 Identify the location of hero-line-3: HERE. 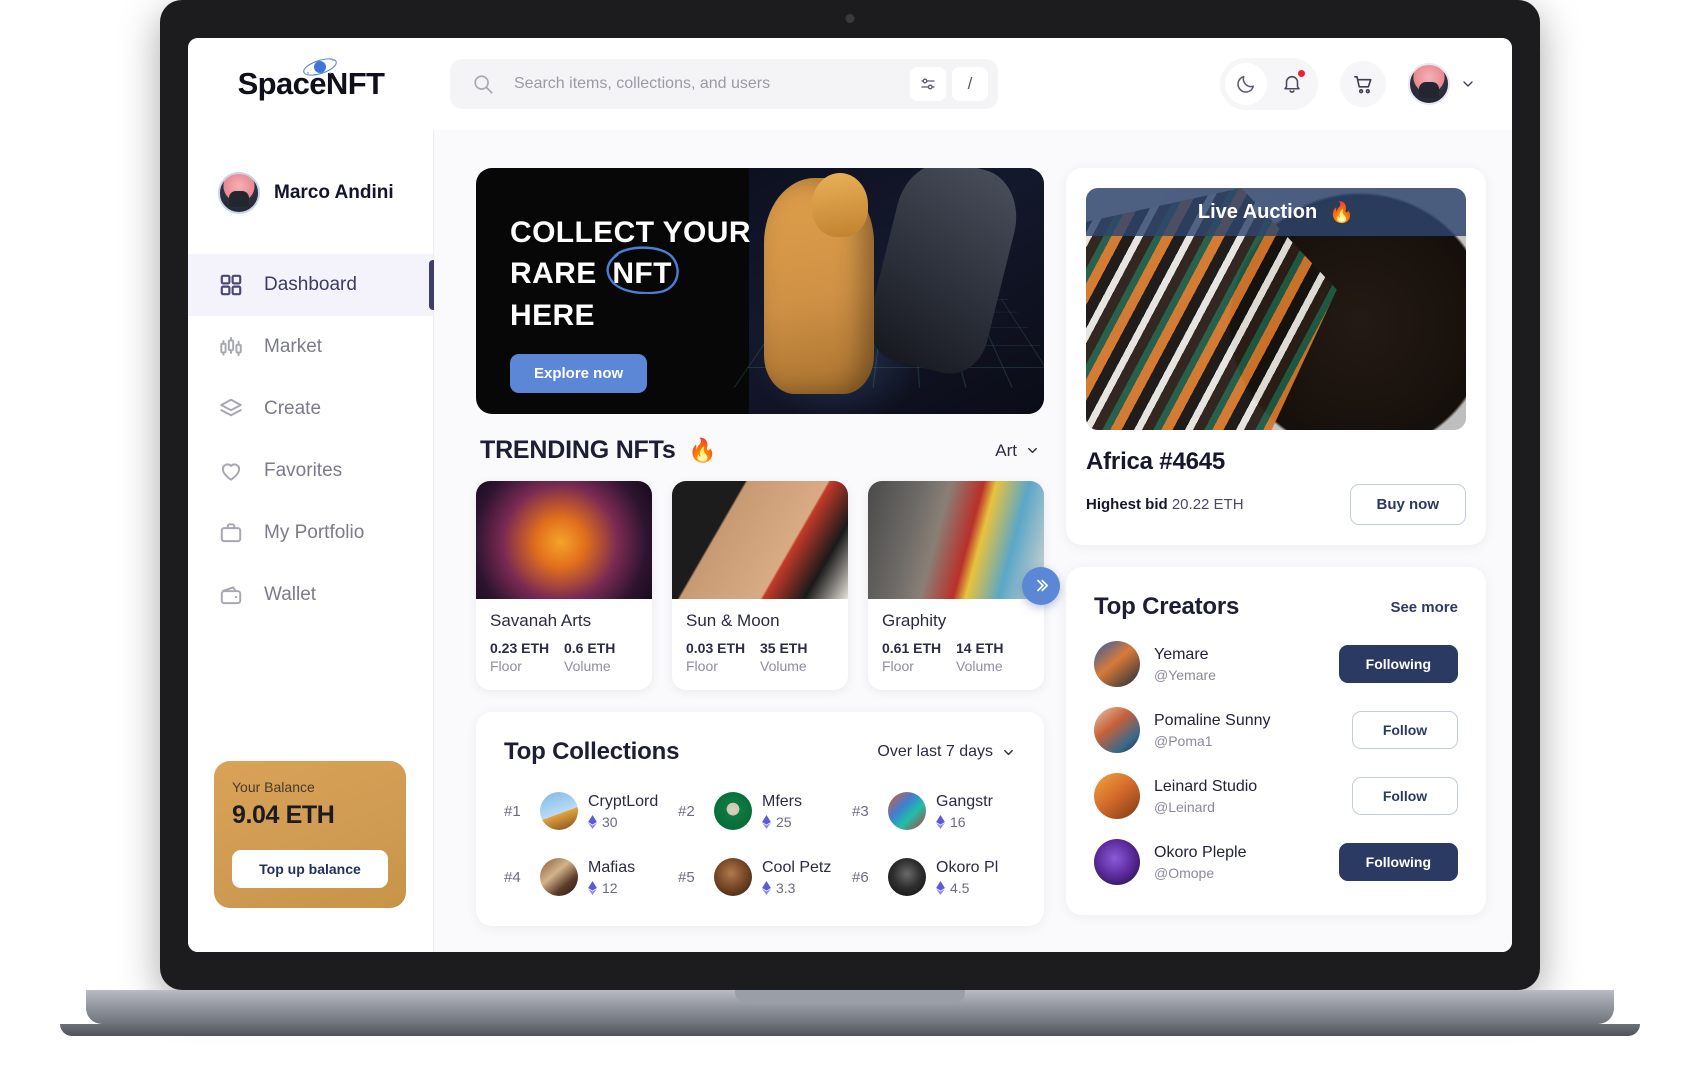
(552, 315).